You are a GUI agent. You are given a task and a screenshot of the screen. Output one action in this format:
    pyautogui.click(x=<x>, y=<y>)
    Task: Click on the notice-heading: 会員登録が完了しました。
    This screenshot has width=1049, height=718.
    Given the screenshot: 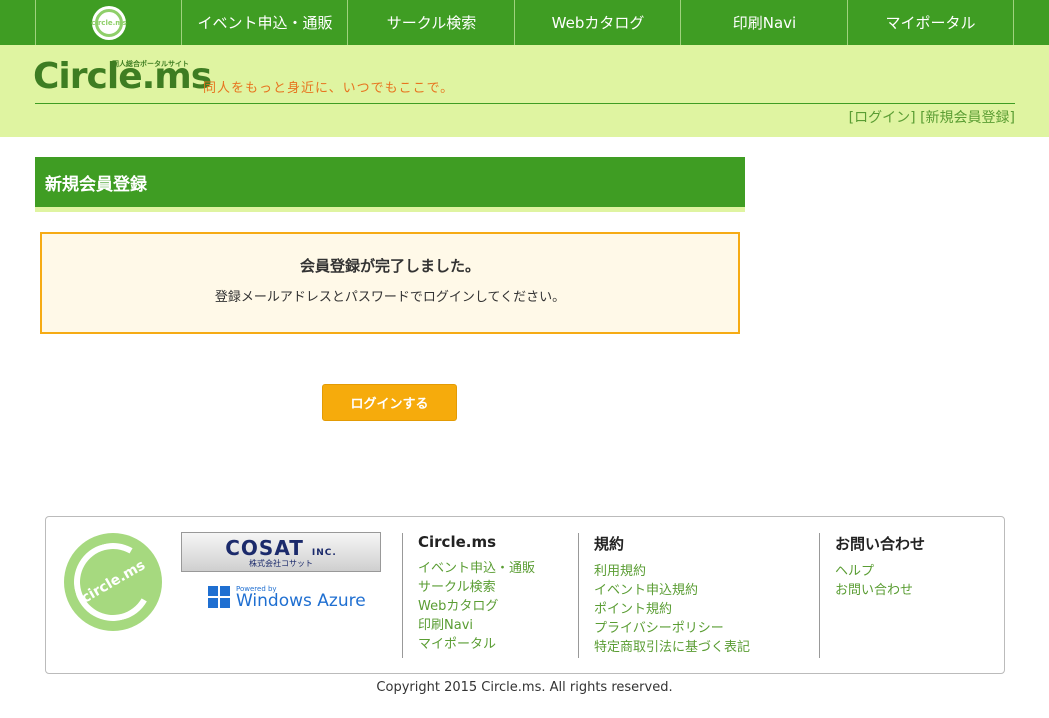 What is the action you would take?
    pyautogui.click(x=389, y=266)
    